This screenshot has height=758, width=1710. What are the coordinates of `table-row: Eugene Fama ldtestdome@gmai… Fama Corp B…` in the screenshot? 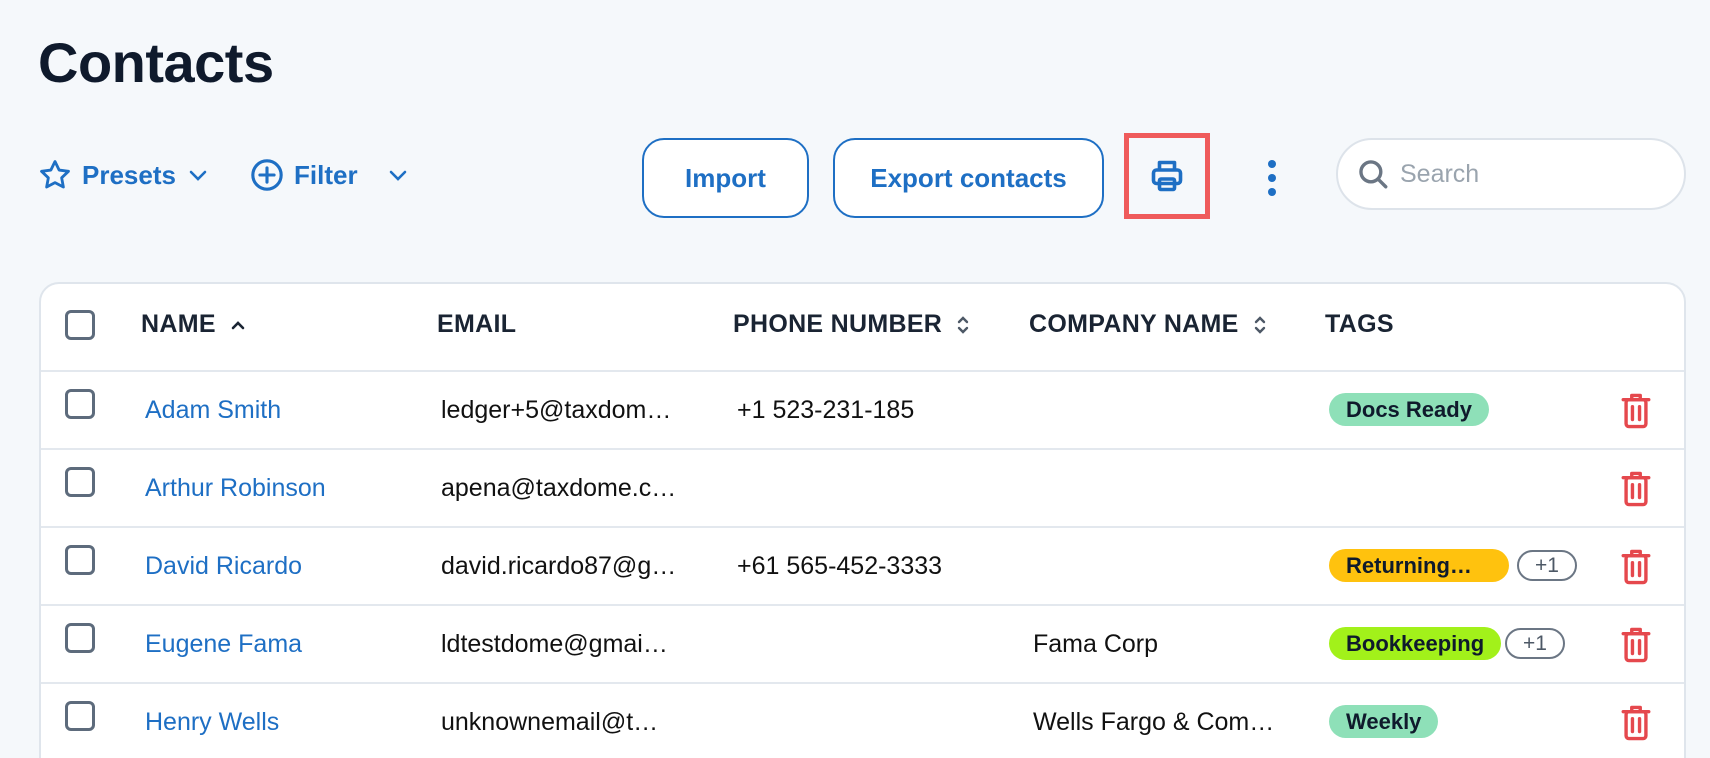 It's located at (862, 645).